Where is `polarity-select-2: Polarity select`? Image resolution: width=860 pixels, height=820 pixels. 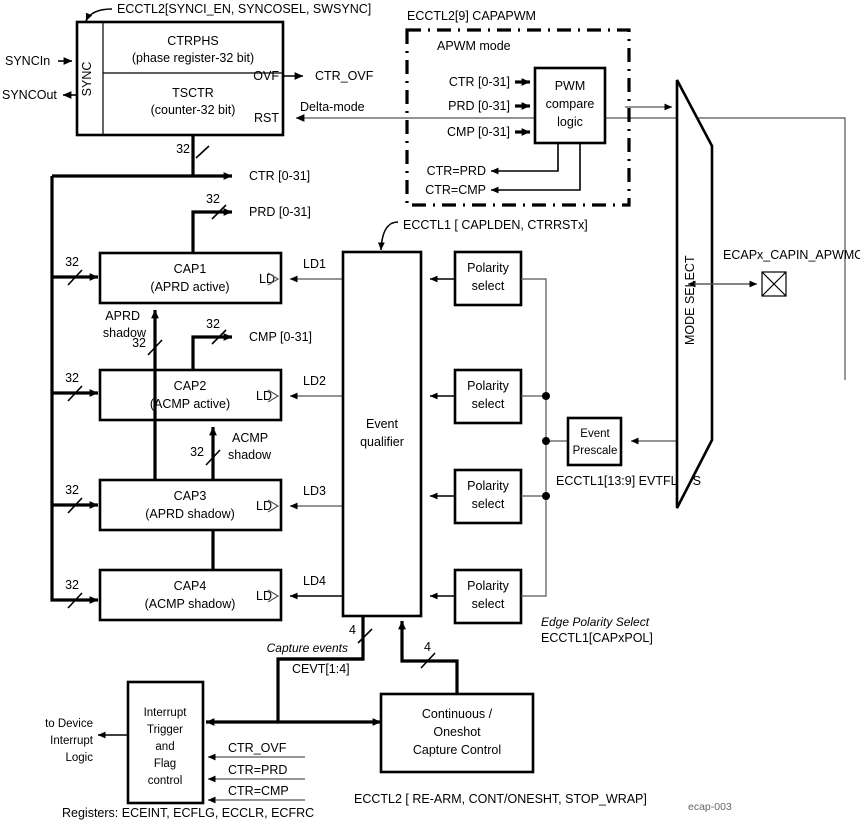 polarity-select-2: Polarity select is located at coordinates (476, 396).